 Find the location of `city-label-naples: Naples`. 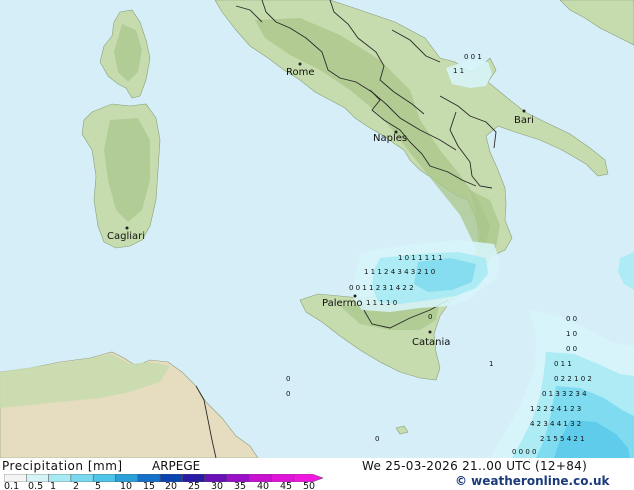

city-label-naples: Naples is located at coordinates (390, 138).